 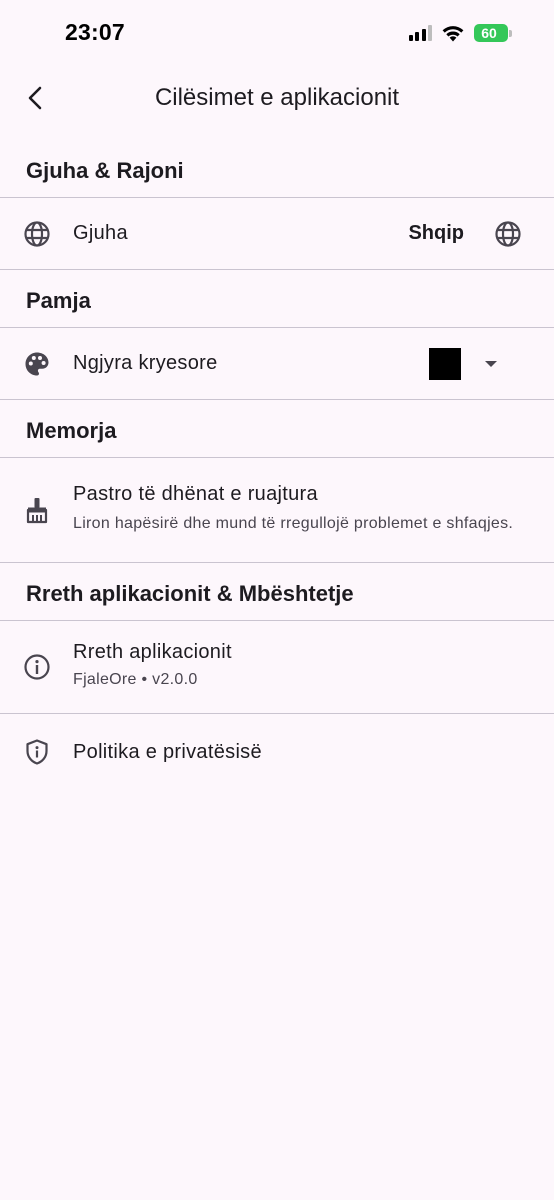 I want to click on battery-icon: 60, so click(x=493, y=33).